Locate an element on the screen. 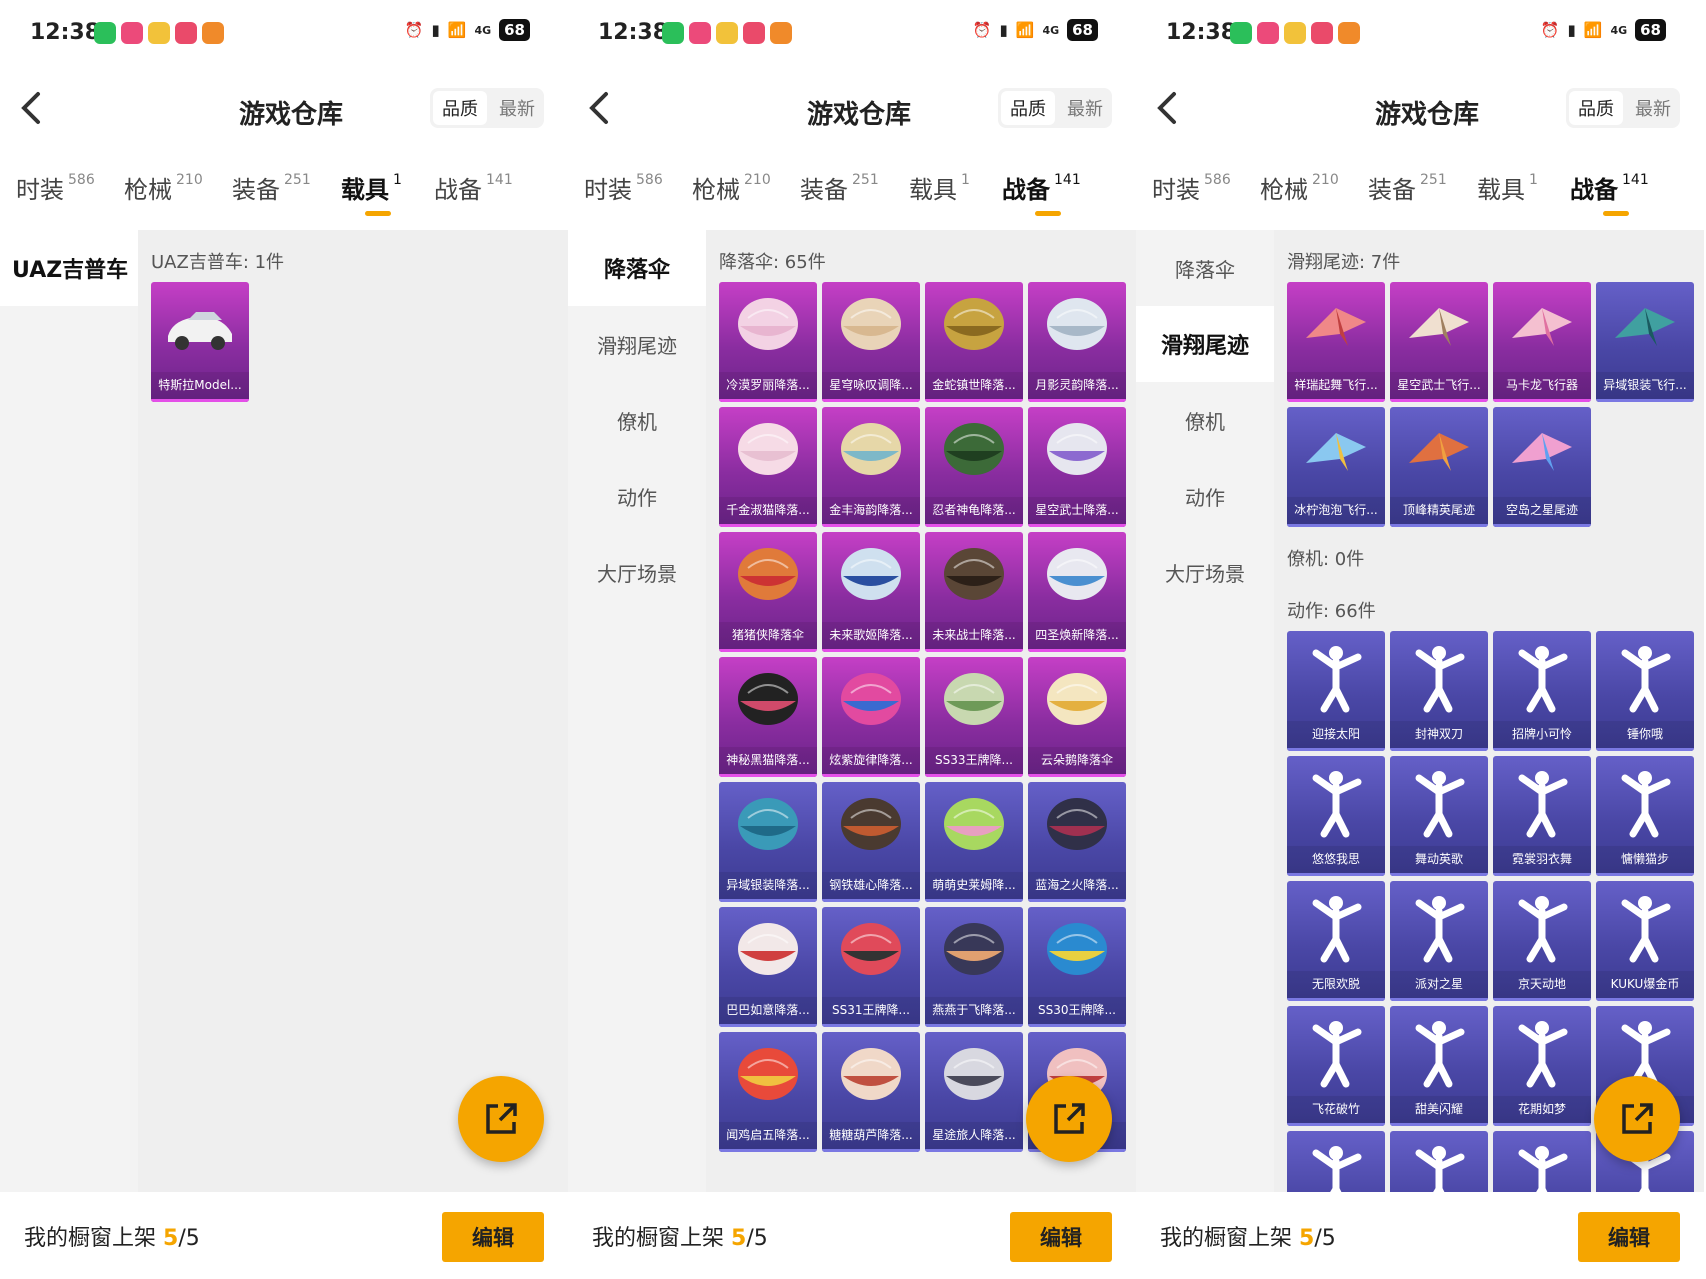 The width and height of the screenshot is (1706, 1279). share-icon is located at coordinates (501, 1118).